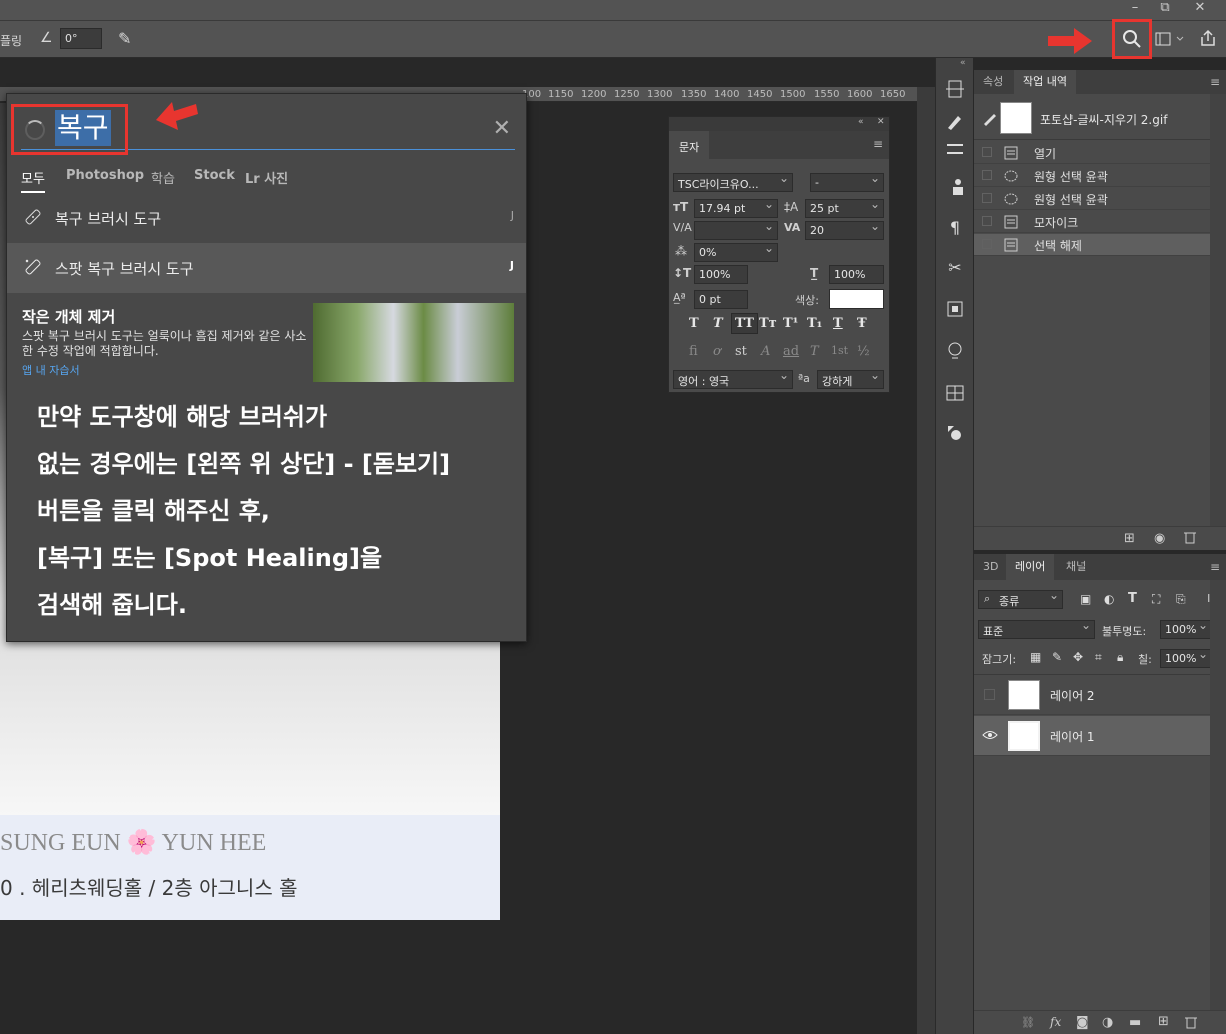 The image size is (1226, 1034). What do you see at coordinates (1092, 222) in the screenshot?
I see `history-item: 모자이크` at bounding box center [1092, 222].